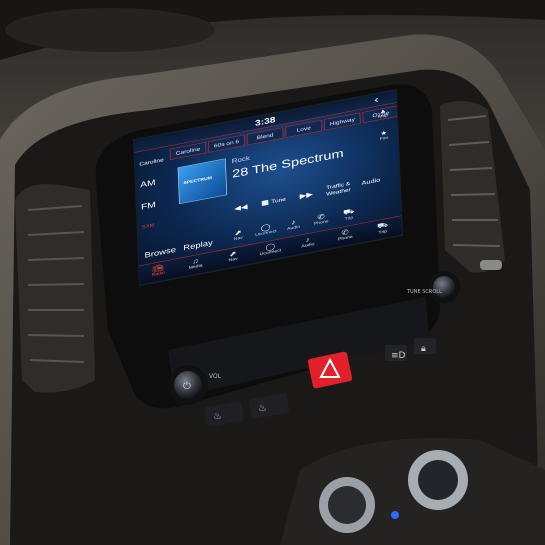 This screenshot has width=545, height=545. Describe the element at coordinates (424, 292) in the screenshot. I see `tune-scroll-label: TUNE SCROLL` at that location.